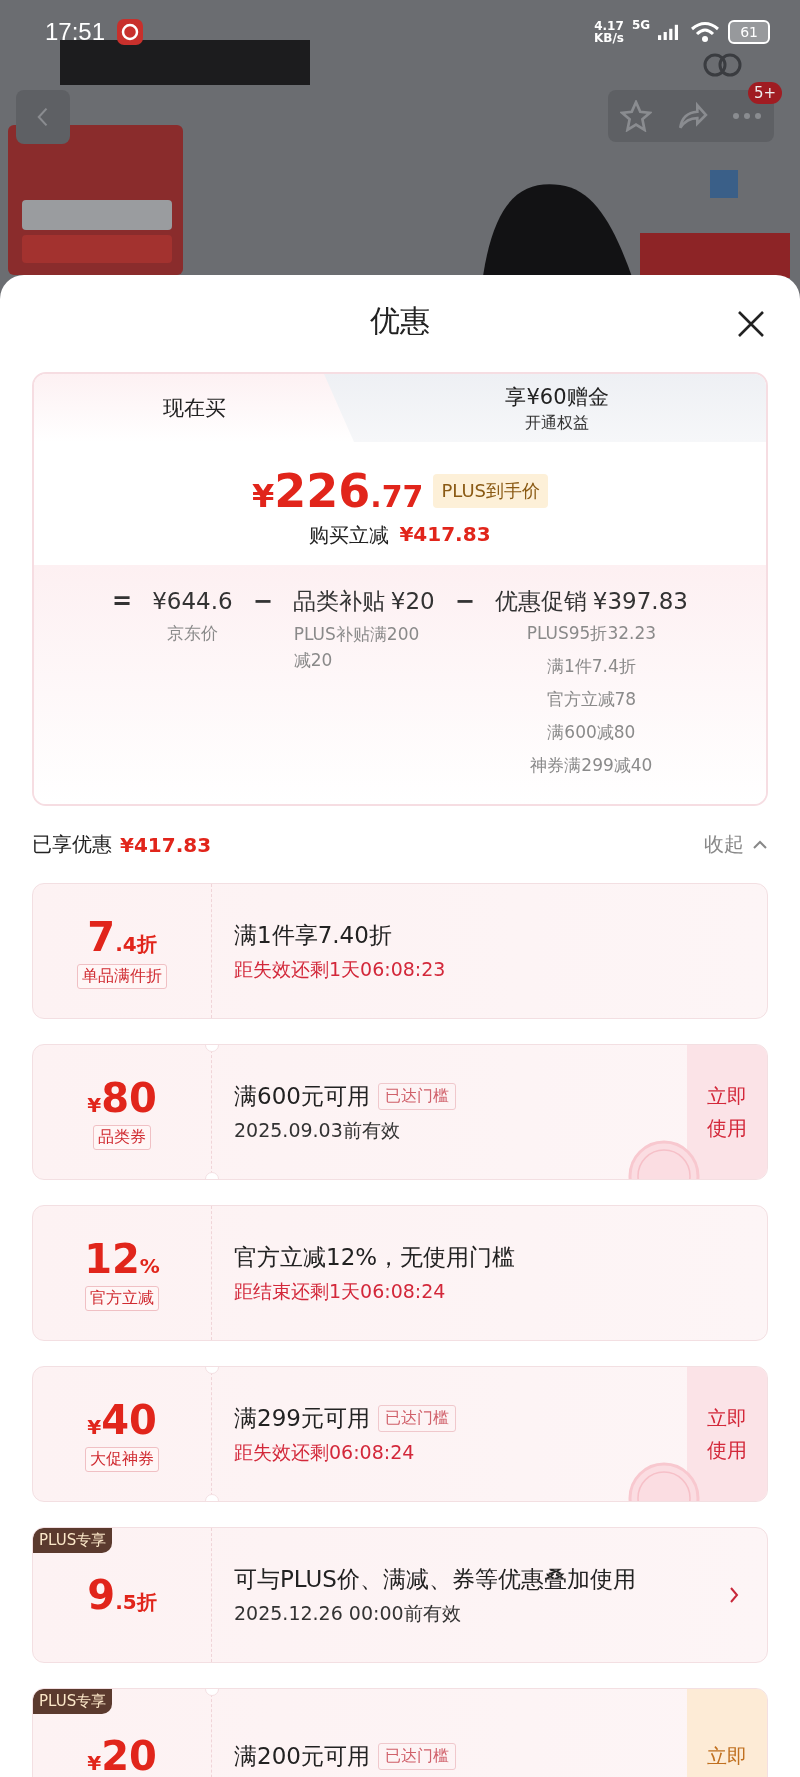  Describe the element at coordinates (122, 1097) in the screenshot. I see `coupon-value: ¥80` at that location.